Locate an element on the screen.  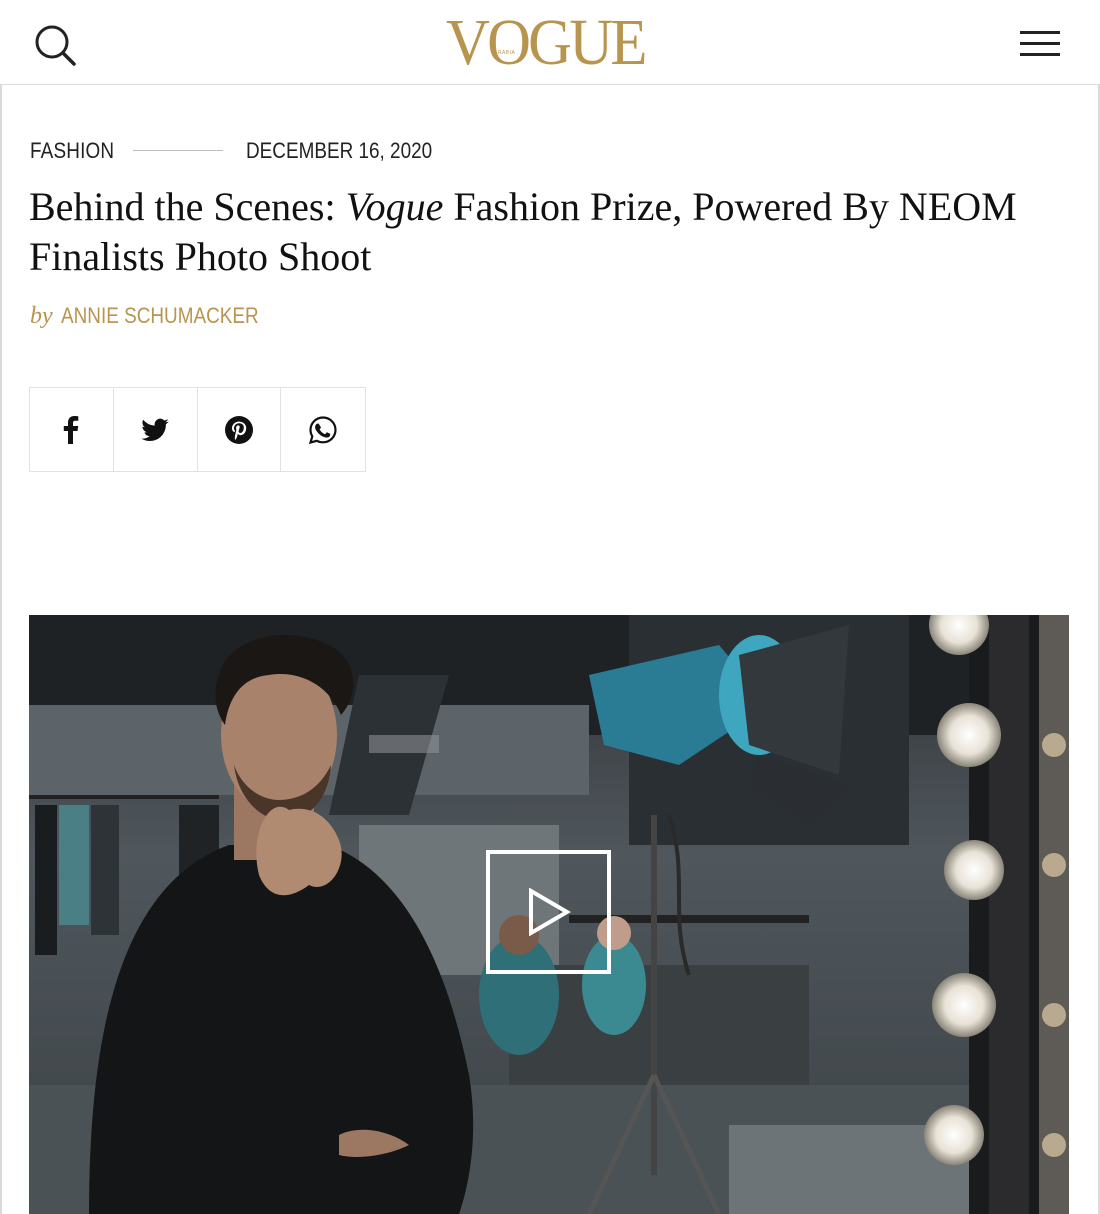
play-icon is located at coordinates (550, 912).